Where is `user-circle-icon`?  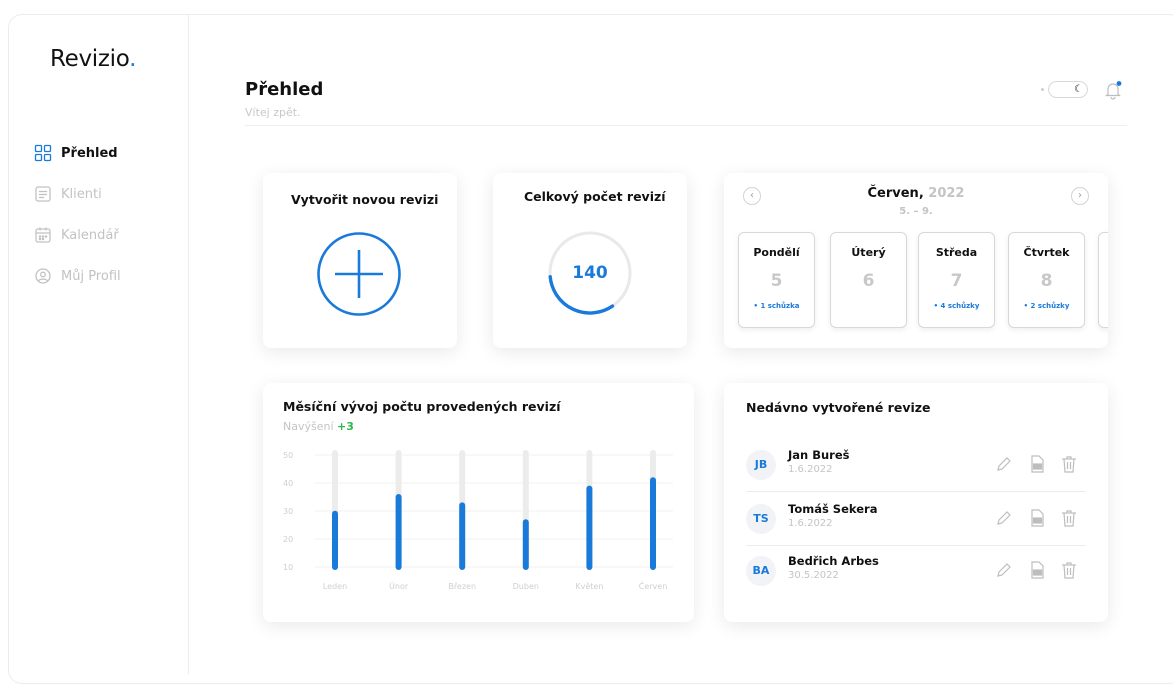
user-circle-icon is located at coordinates (43, 276).